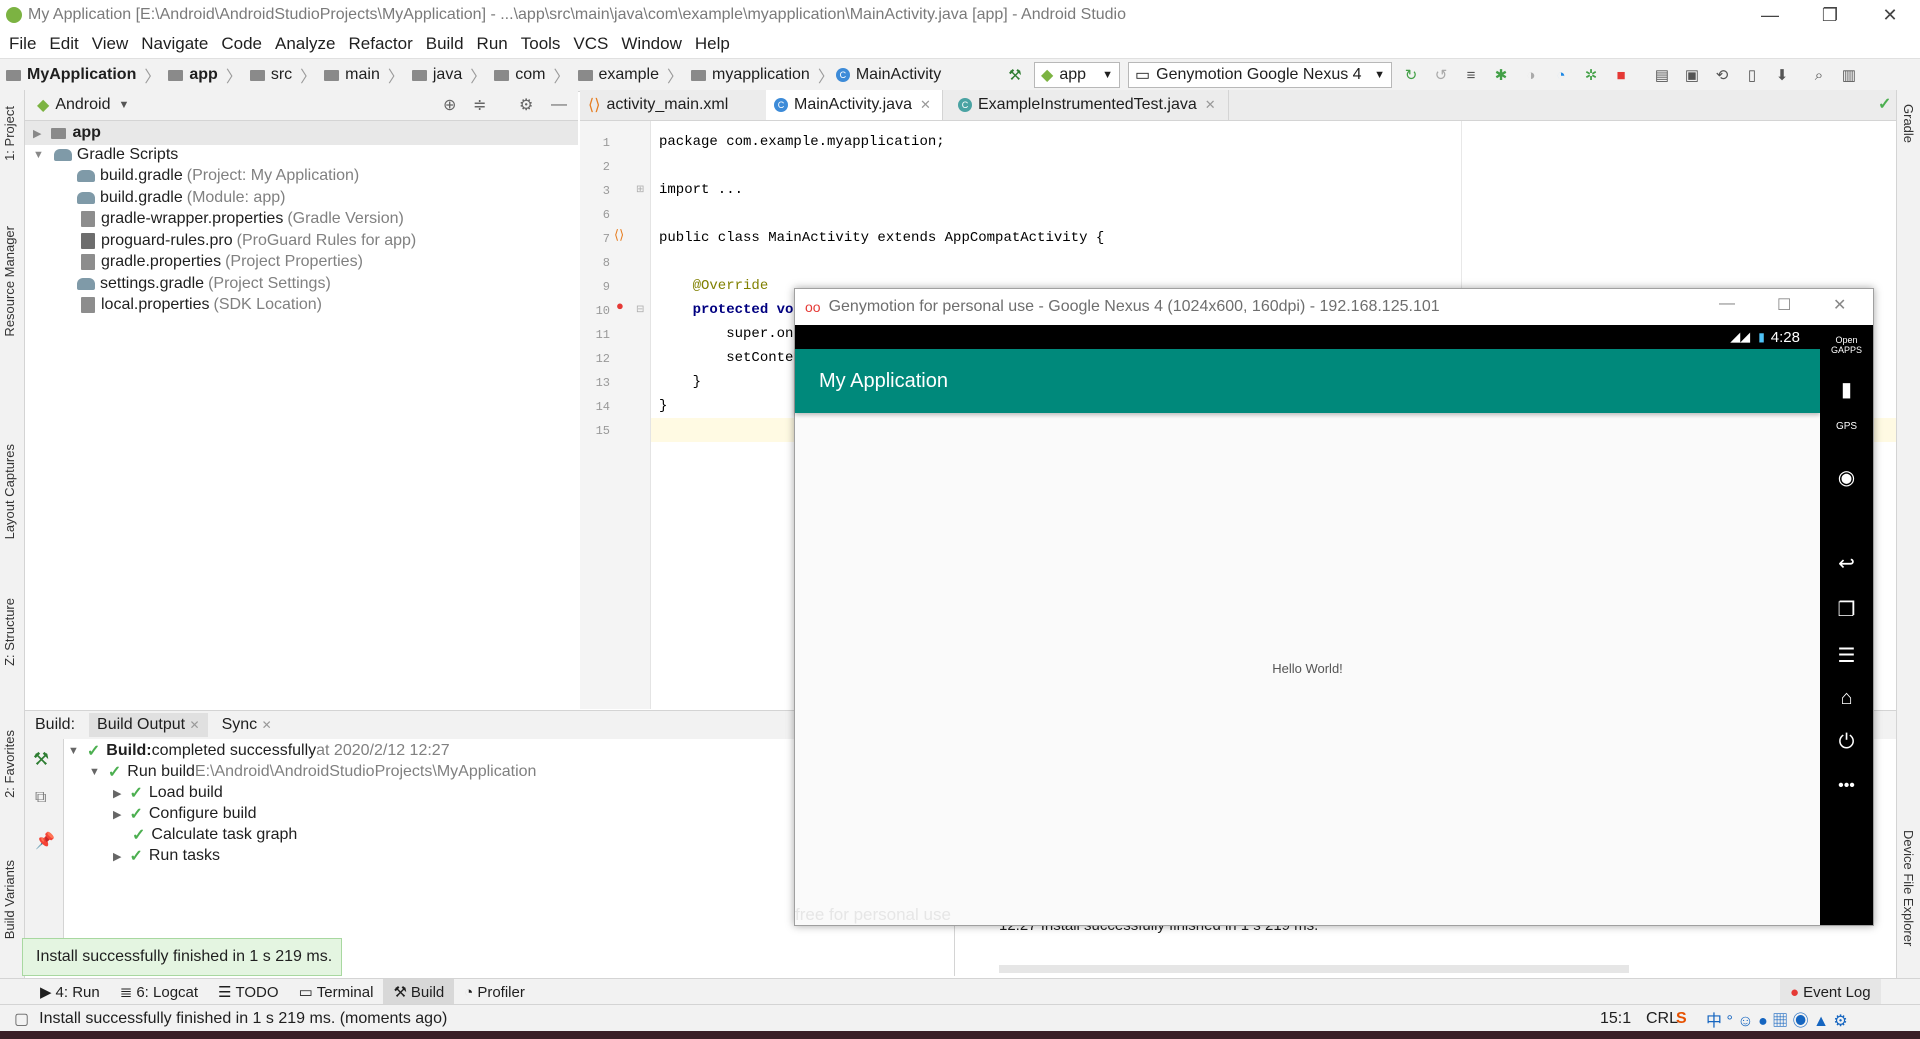  I want to click on tool-window-resource-manager: Resource Manager, so click(9, 281).